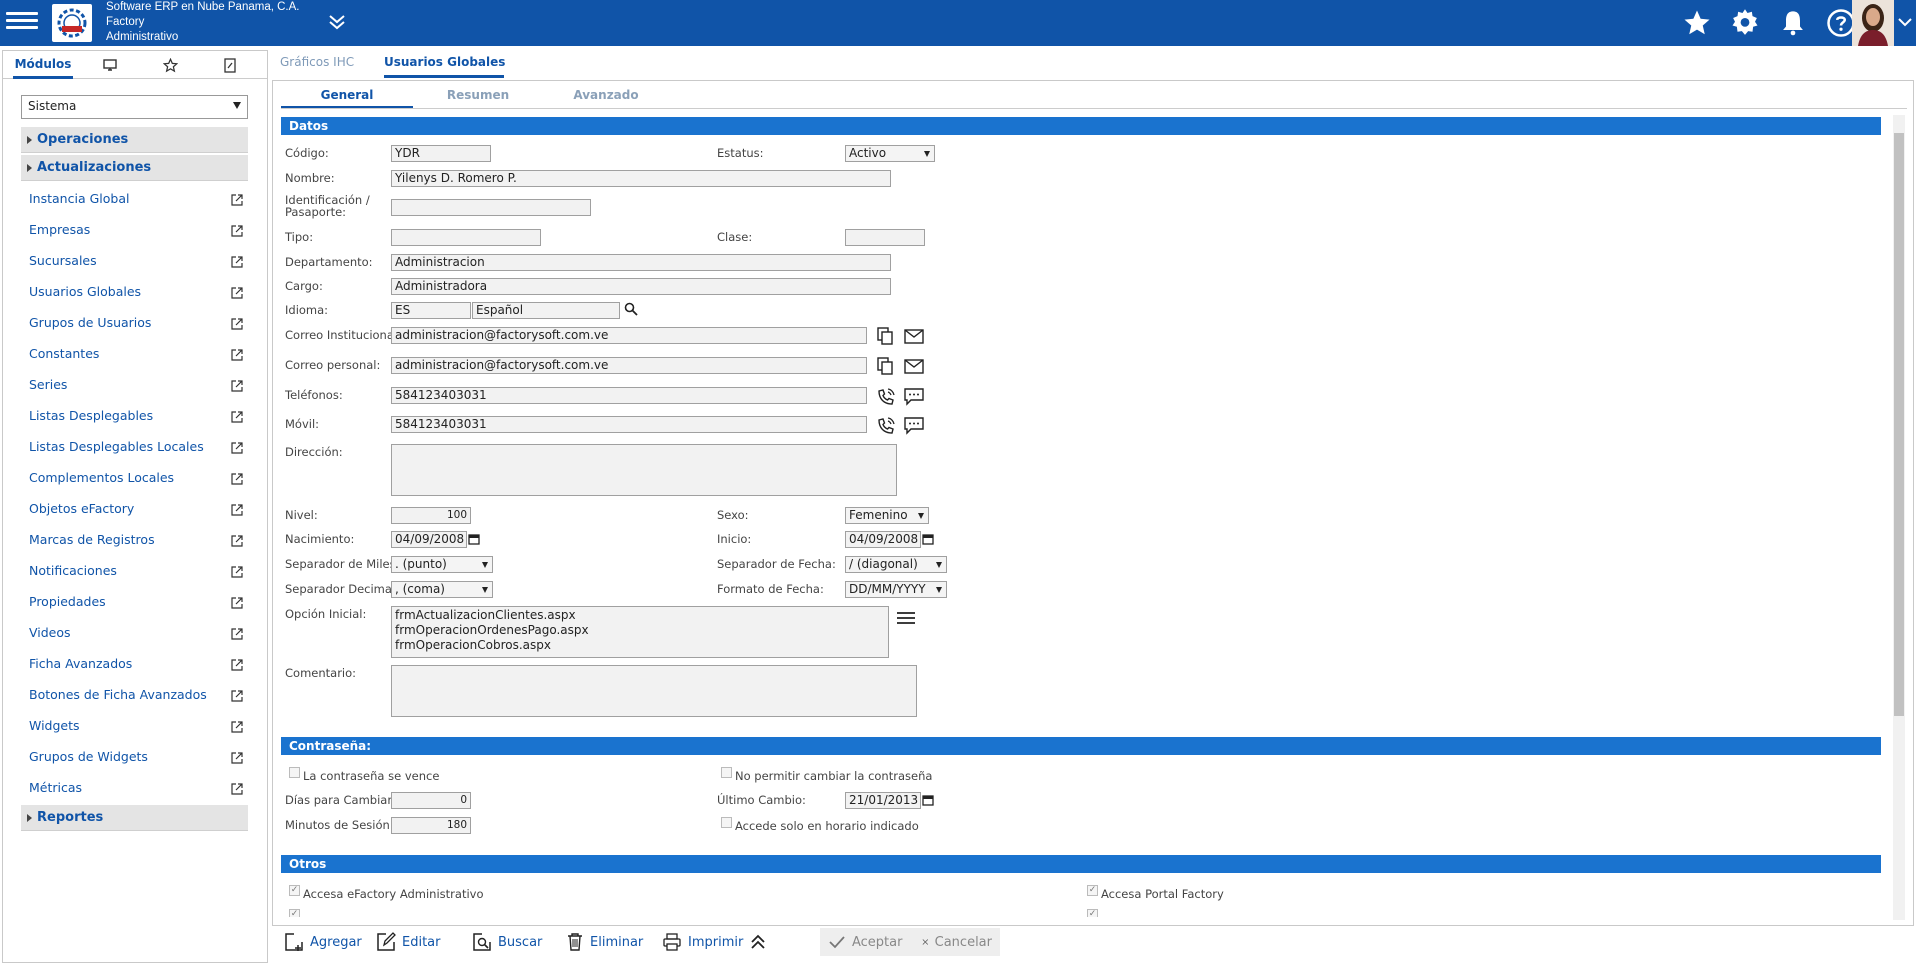 Image resolution: width=1916 pixels, height=965 pixels. Describe the element at coordinates (726, 772) in the screenshot. I see `no-cambiar-checkbox` at that location.